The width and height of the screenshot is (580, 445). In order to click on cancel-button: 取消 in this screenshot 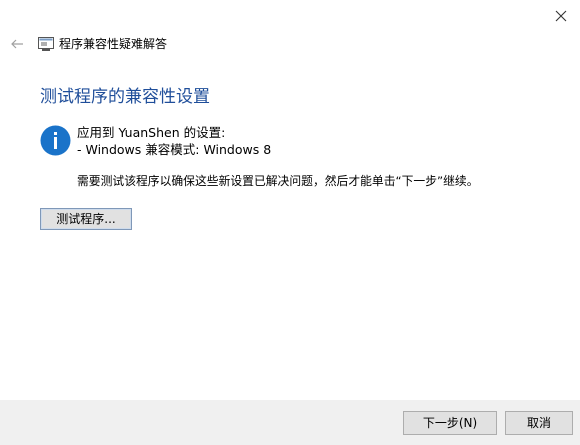, I will do `click(539, 423)`.